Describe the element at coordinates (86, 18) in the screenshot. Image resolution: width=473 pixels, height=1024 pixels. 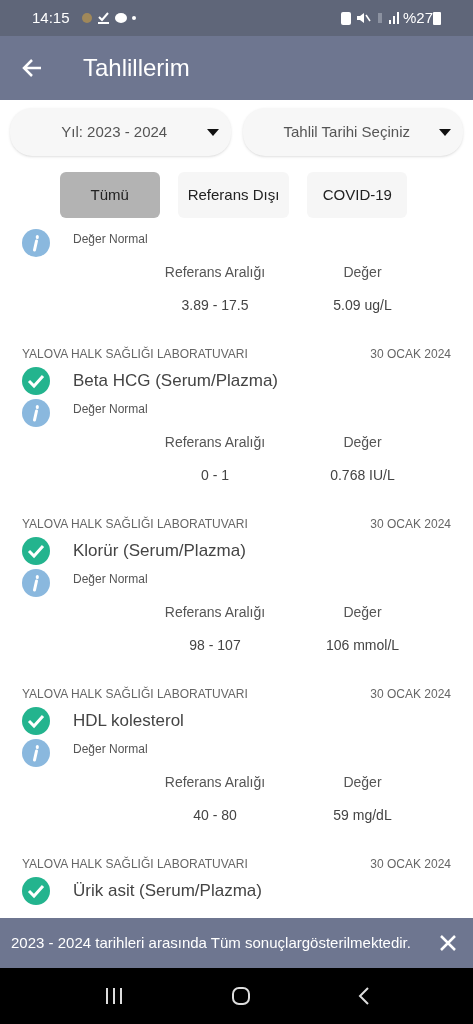
I see `app-notification-icon` at that location.